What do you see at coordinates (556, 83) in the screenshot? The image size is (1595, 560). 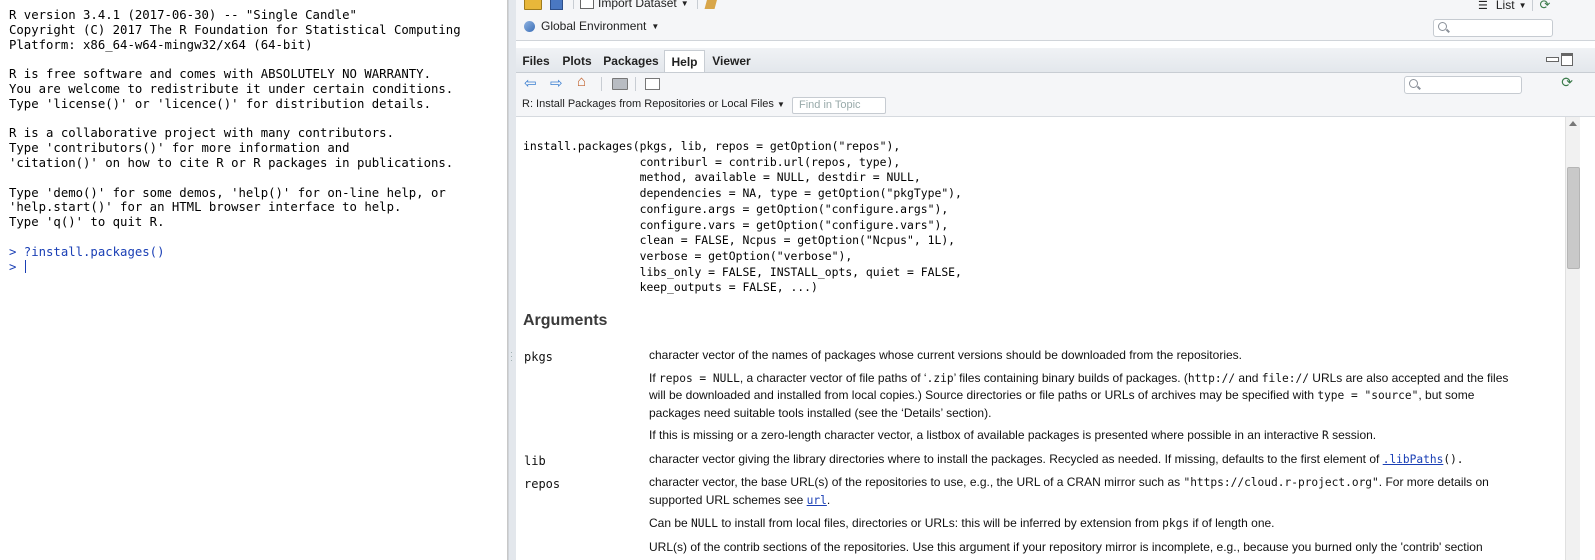 I see `forward-arrow-icon: ⇨` at bounding box center [556, 83].